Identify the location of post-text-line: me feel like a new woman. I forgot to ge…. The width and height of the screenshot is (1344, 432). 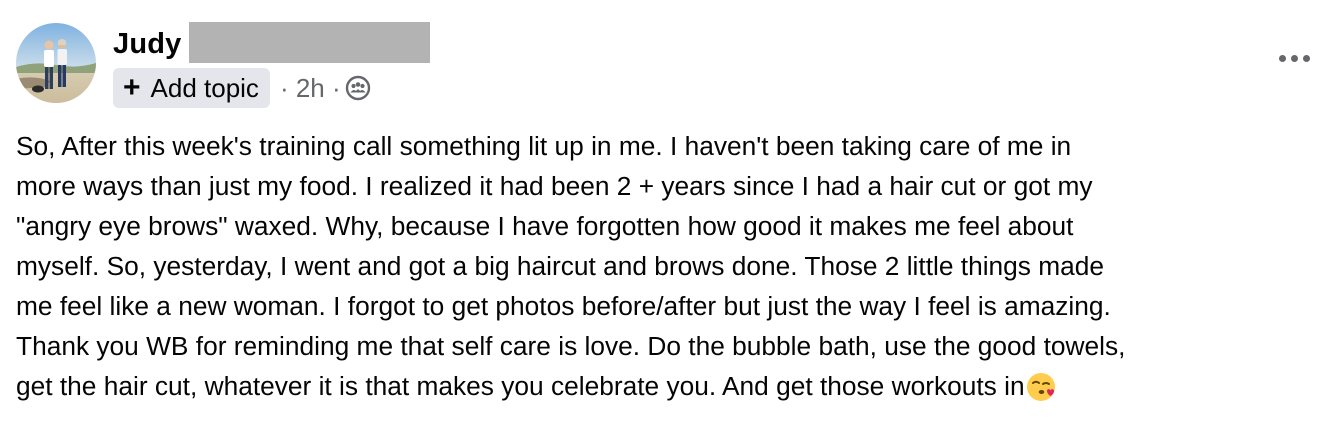
(563, 306).